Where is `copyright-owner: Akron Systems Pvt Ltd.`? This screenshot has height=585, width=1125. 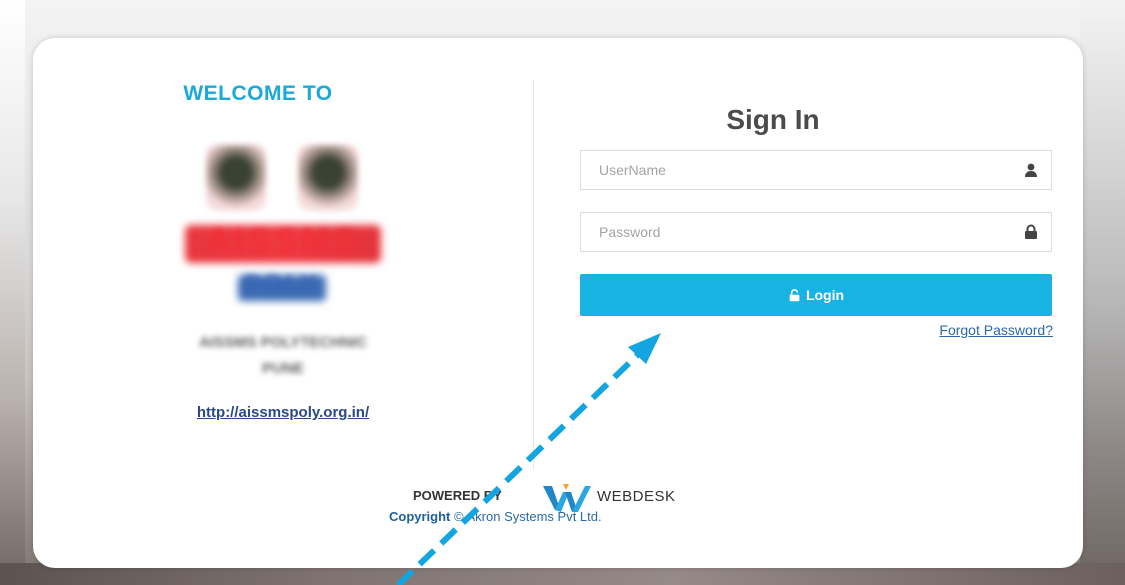
copyright-owner: Akron Systems Pvt Ltd. is located at coordinates (534, 516).